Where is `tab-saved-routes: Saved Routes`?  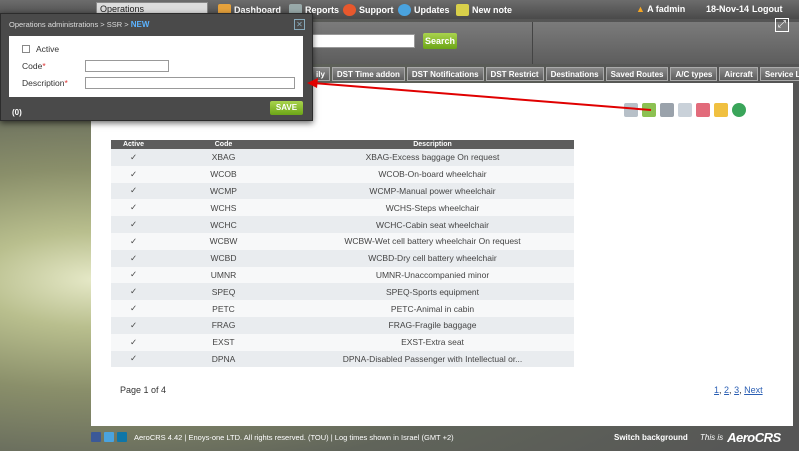 tab-saved-routes: Saved Routes is located at coordinates (637, 74).